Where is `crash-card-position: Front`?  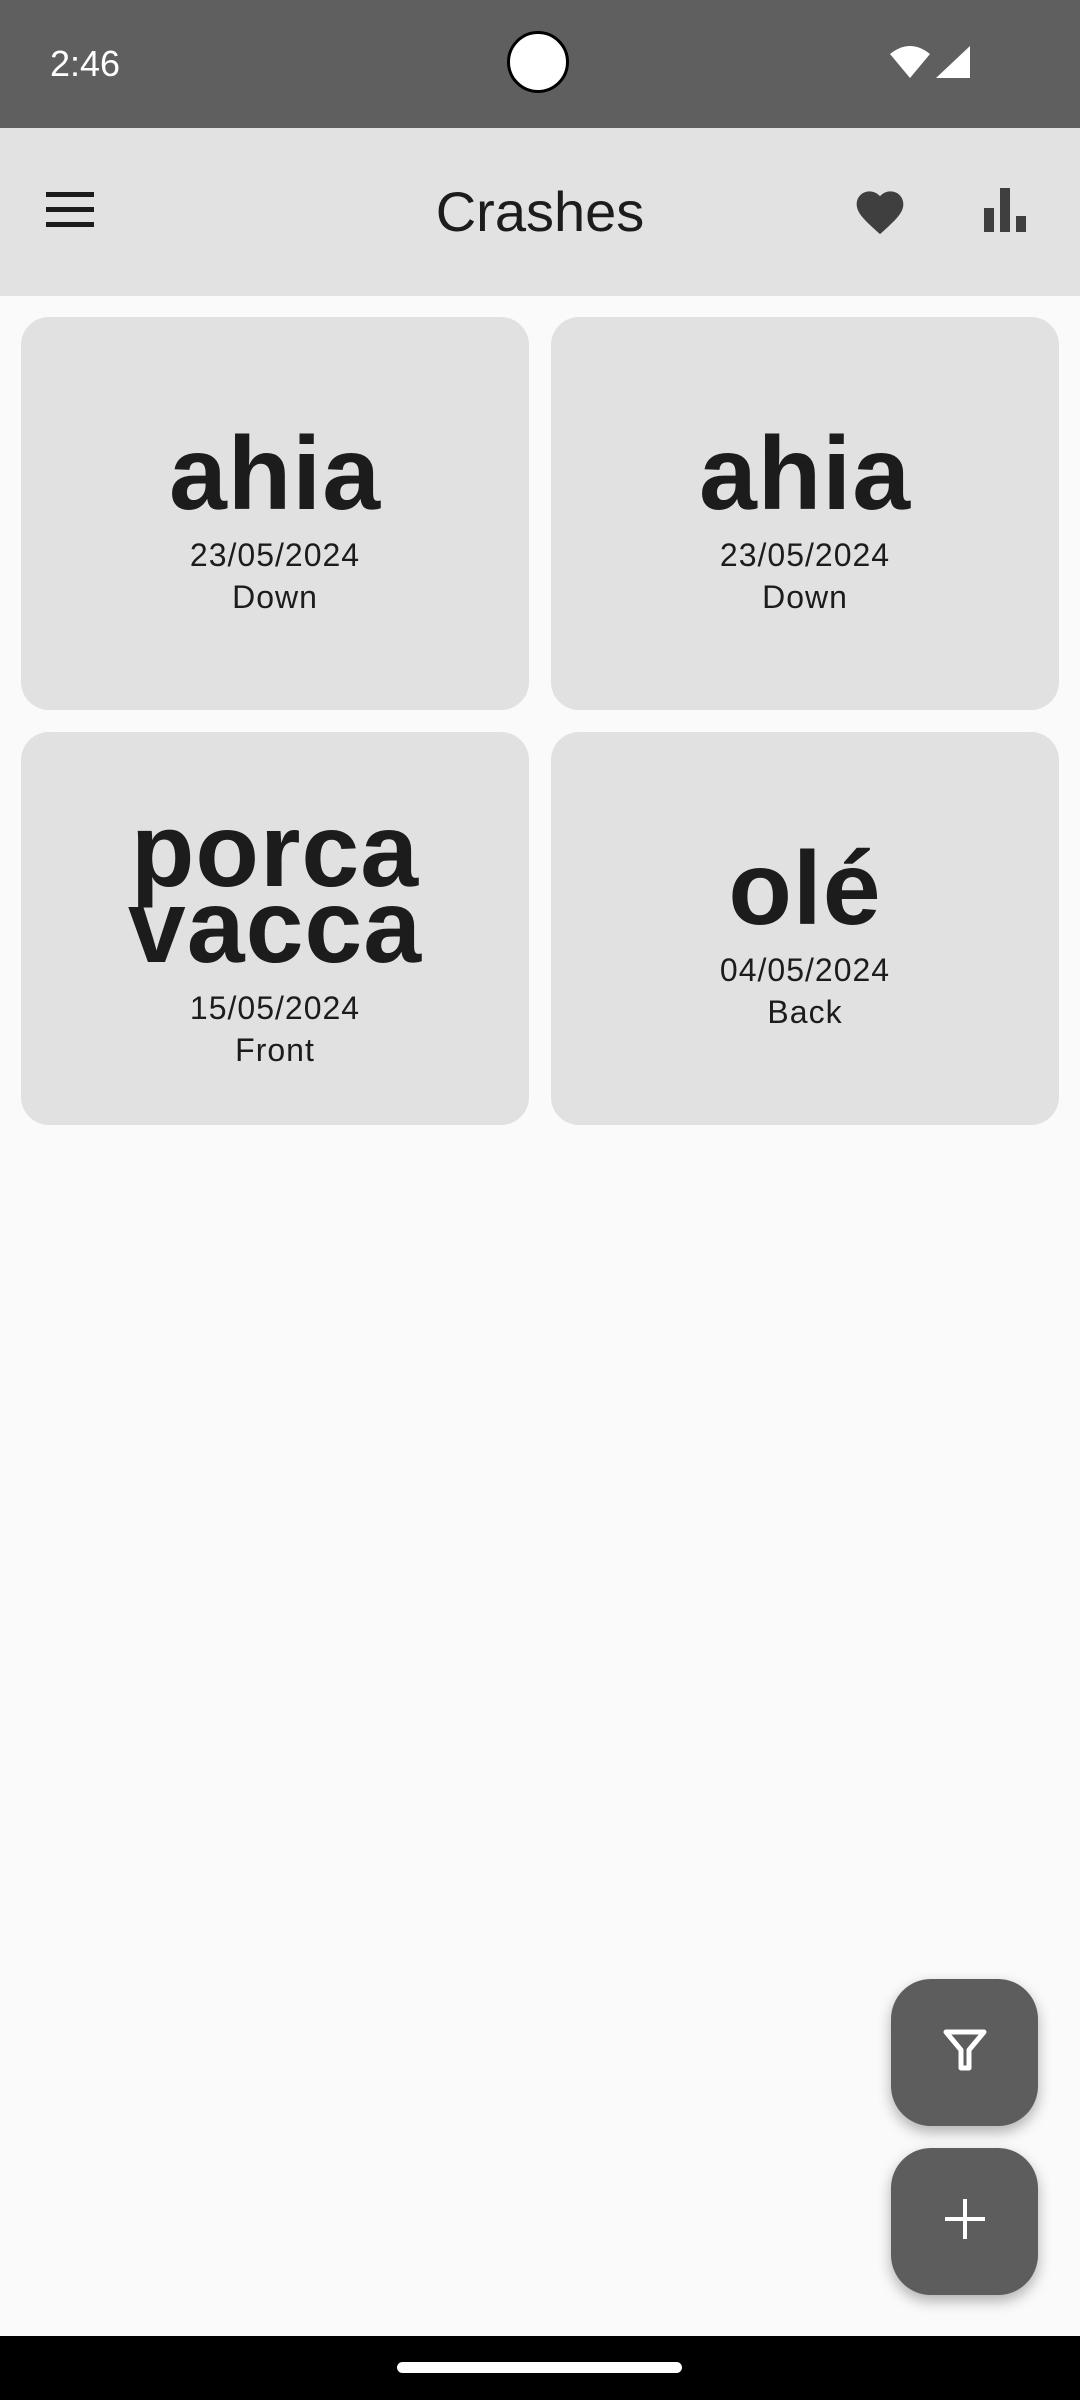 crash-card-position: Front is located at coordinates (275, 1049).